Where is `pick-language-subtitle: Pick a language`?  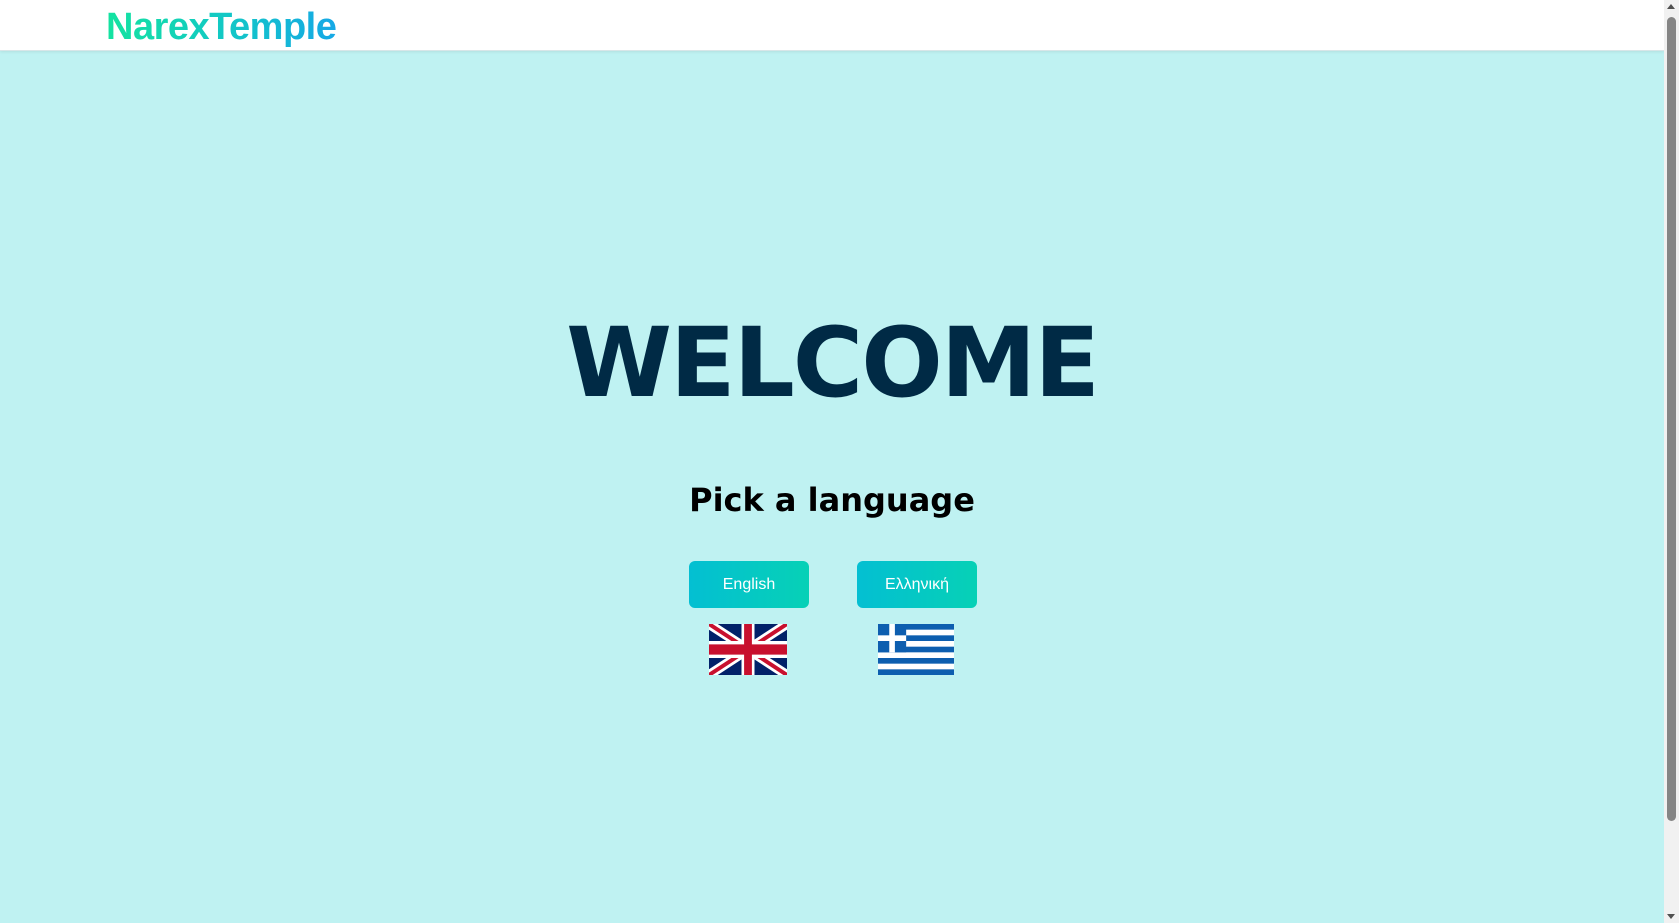 pick-language-subtitle: Pick a language is located at coordinates (832, 500).